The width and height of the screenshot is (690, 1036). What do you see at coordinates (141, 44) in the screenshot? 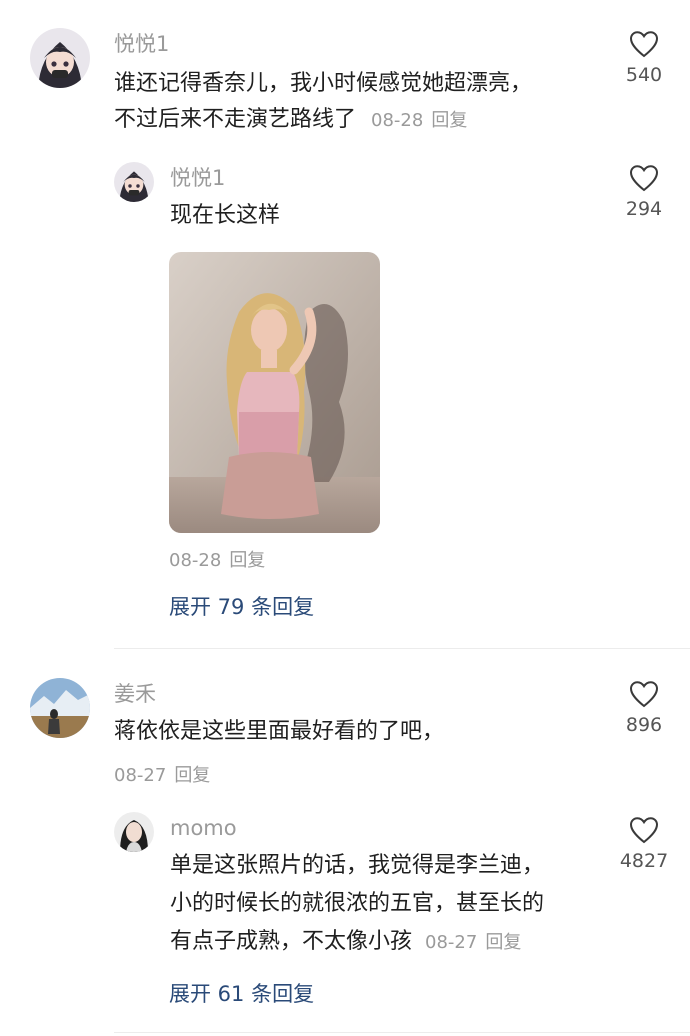
I see `comment-username: 悦悦1` at bounding box center [141, 44].